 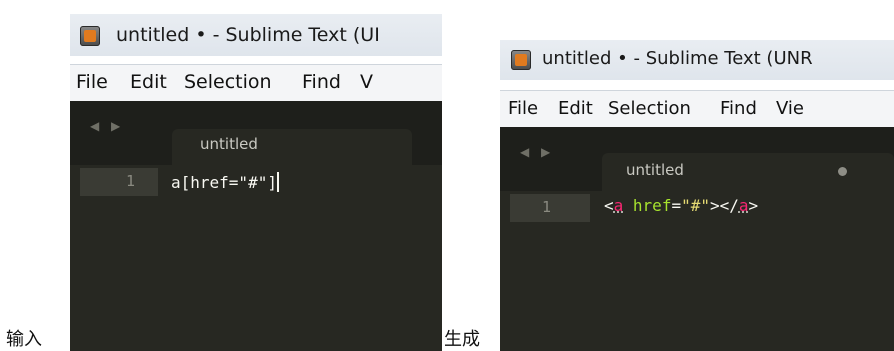 I want to click on code-value: "#", so click(x=695, y=205).